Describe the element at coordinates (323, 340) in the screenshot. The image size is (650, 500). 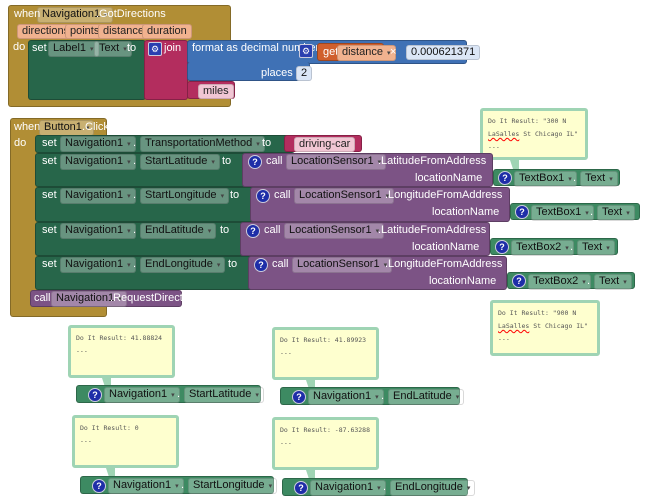
I see `do-it-result-text: Do It Result: 41.89923` at that location.